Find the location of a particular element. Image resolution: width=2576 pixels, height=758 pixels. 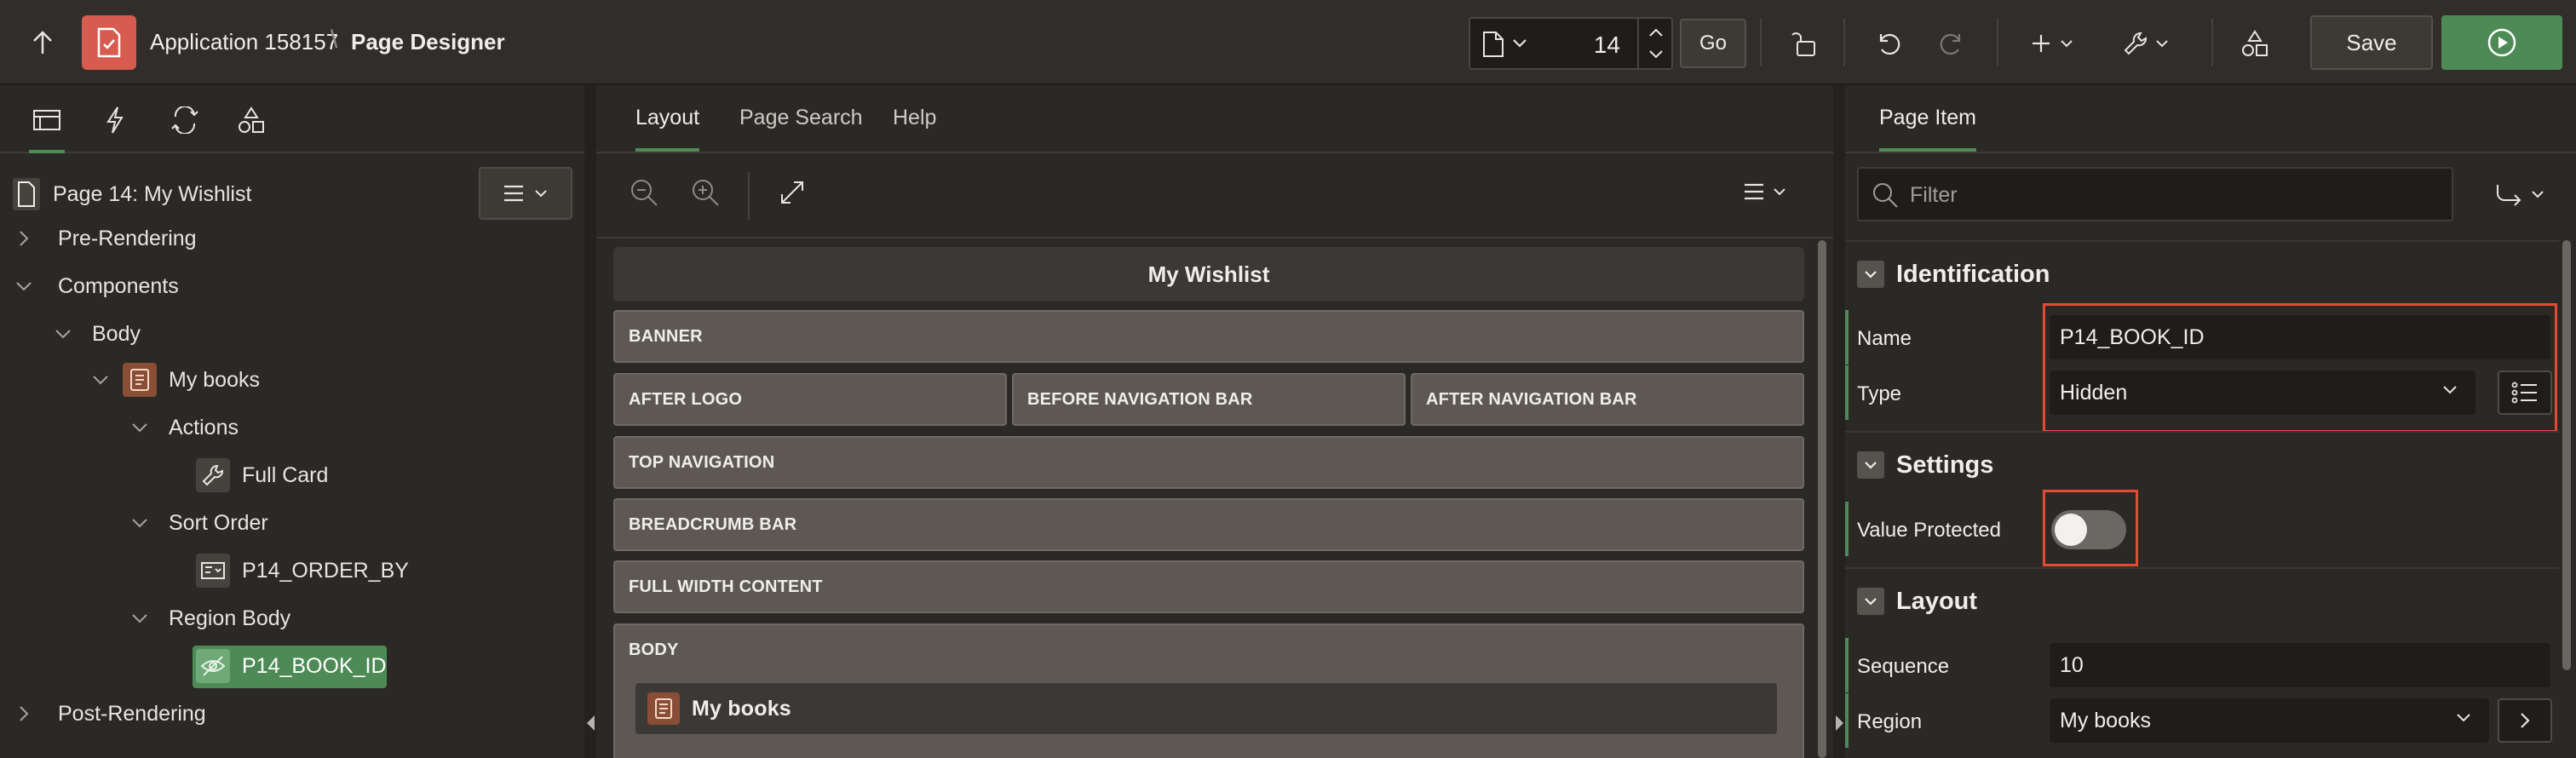

dynamic-actions-tab is located at coordinates (115, 120).